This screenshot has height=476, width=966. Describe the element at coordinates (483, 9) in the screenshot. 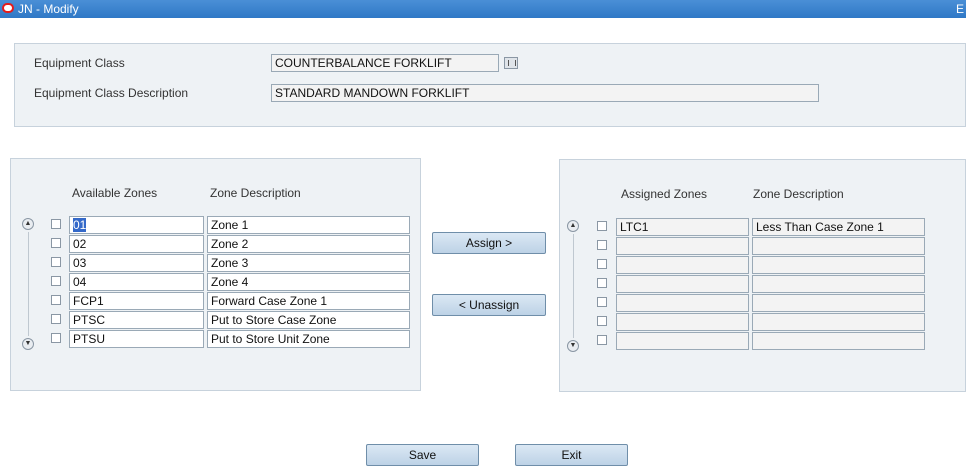

I see `window-title-bar: JN - Modify E` at that location.